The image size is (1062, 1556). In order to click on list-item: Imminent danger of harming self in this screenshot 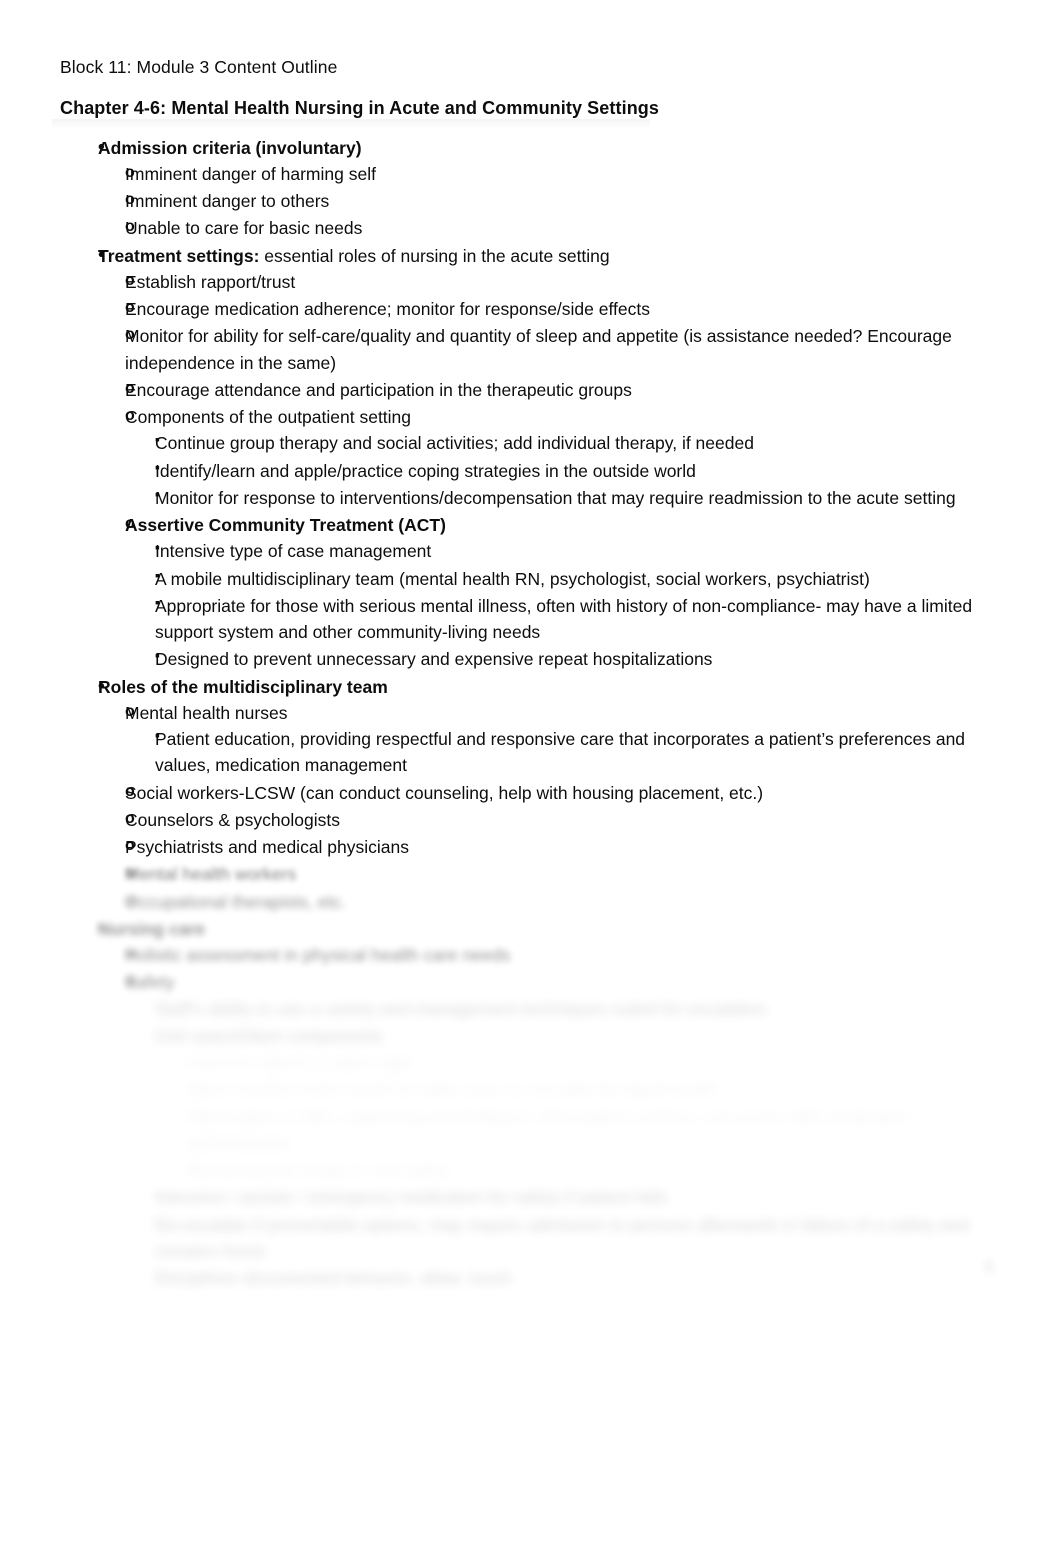, I will do `click(554, 174)`.